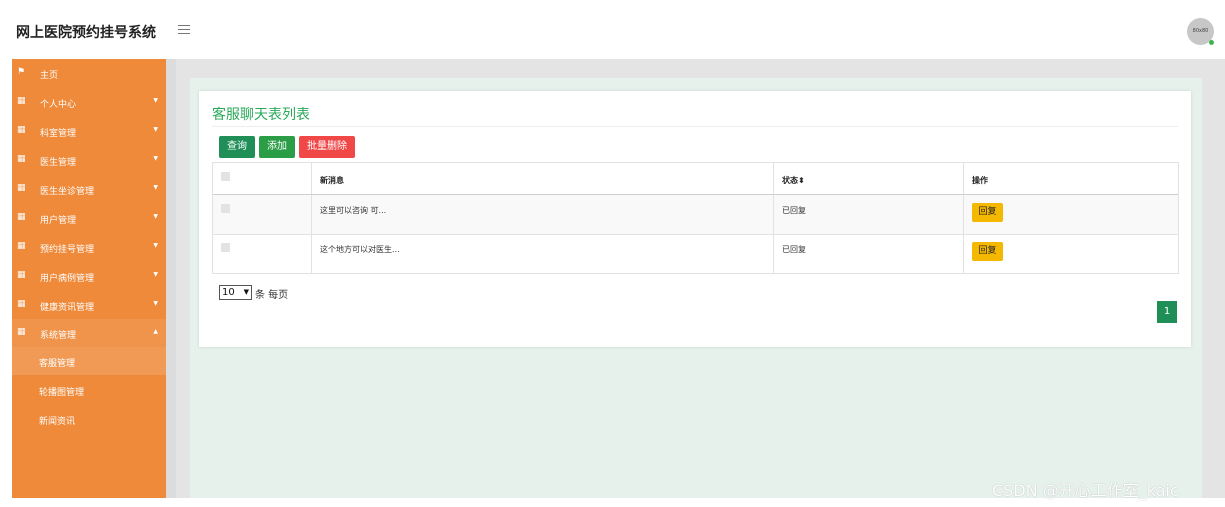  Describe the element at coordinates (89, 160) in the screenshot. I see `sidebar-item-doctor: ▦ 医生管理 ▼` at that location.